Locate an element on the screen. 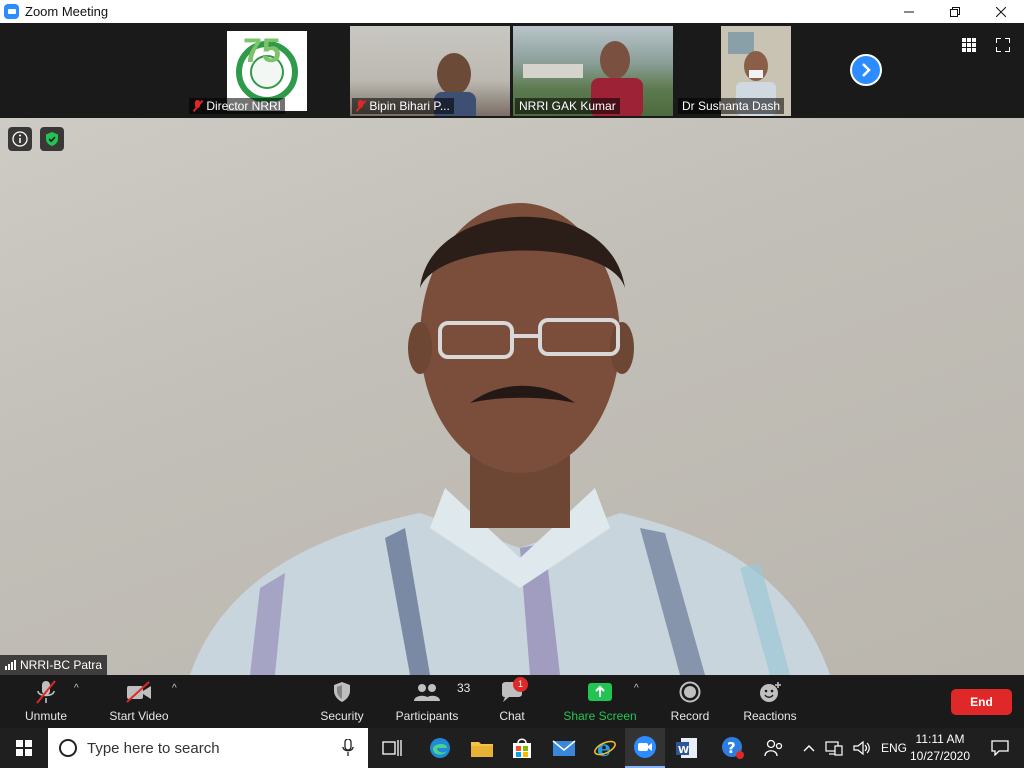 The height and width of the screenshot is (768, 1024). meeting-info-row is located at coordinates (36, 139).